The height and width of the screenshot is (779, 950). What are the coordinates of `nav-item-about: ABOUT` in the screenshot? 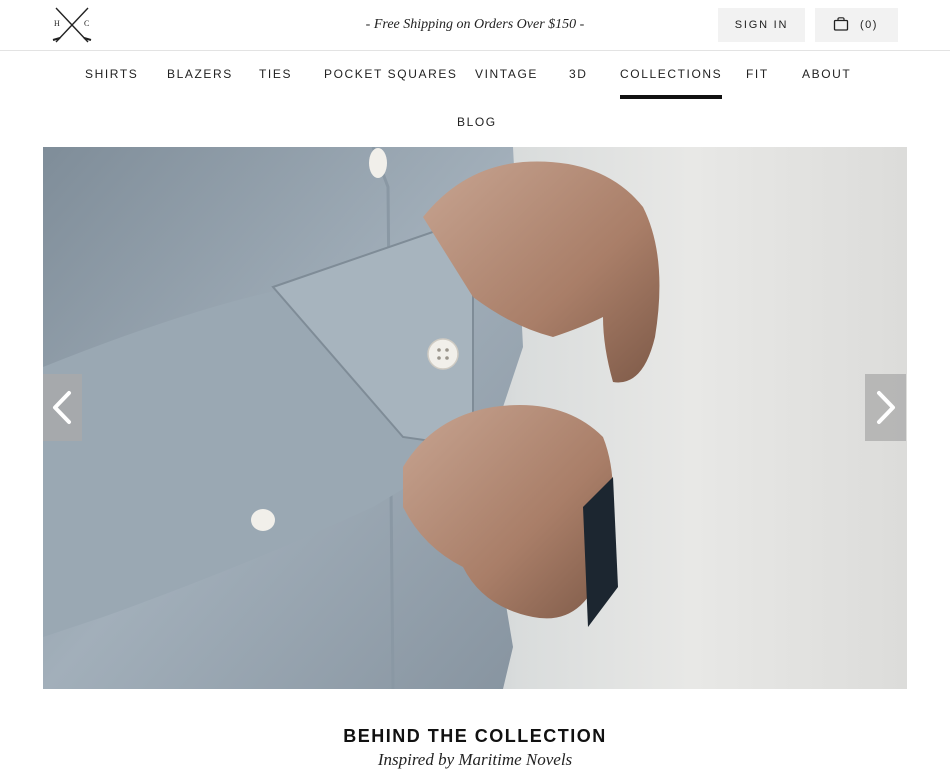 It's located at (826, 74).